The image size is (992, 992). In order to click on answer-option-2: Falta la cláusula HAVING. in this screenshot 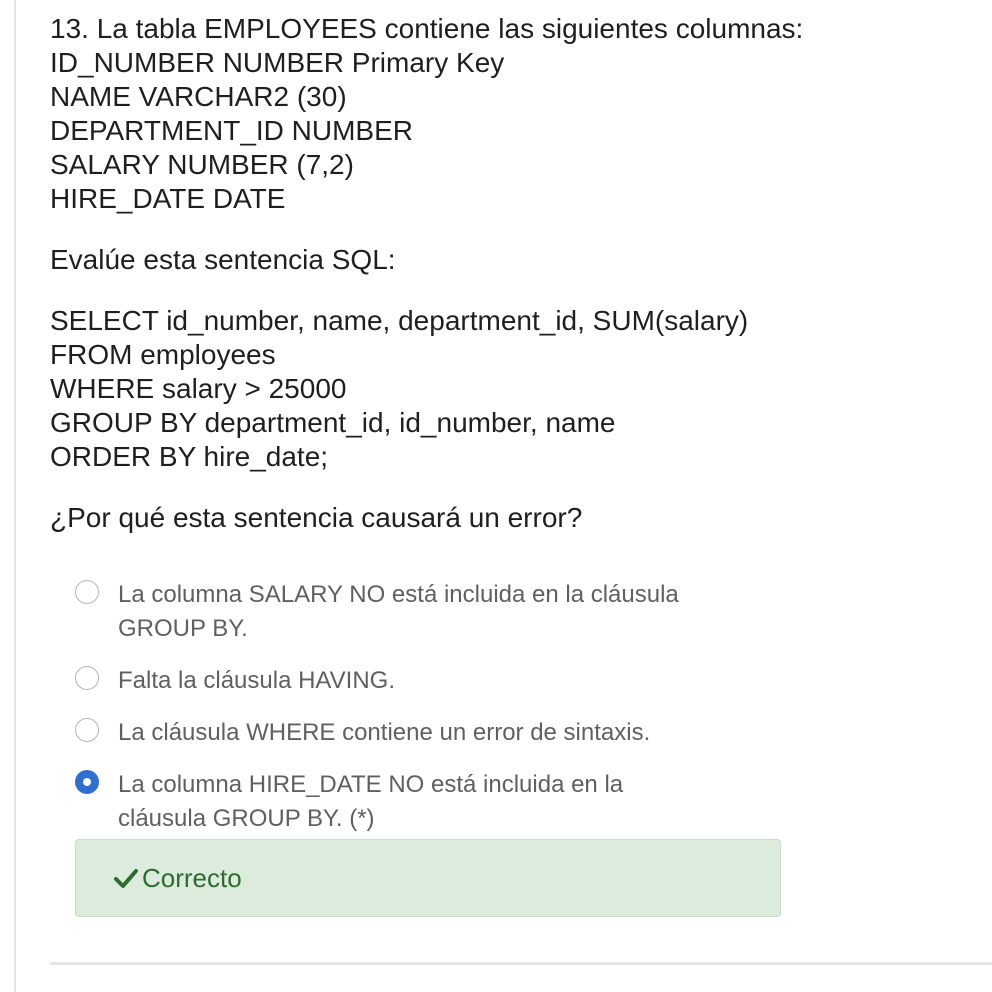, I will do `click(434, 681)`.